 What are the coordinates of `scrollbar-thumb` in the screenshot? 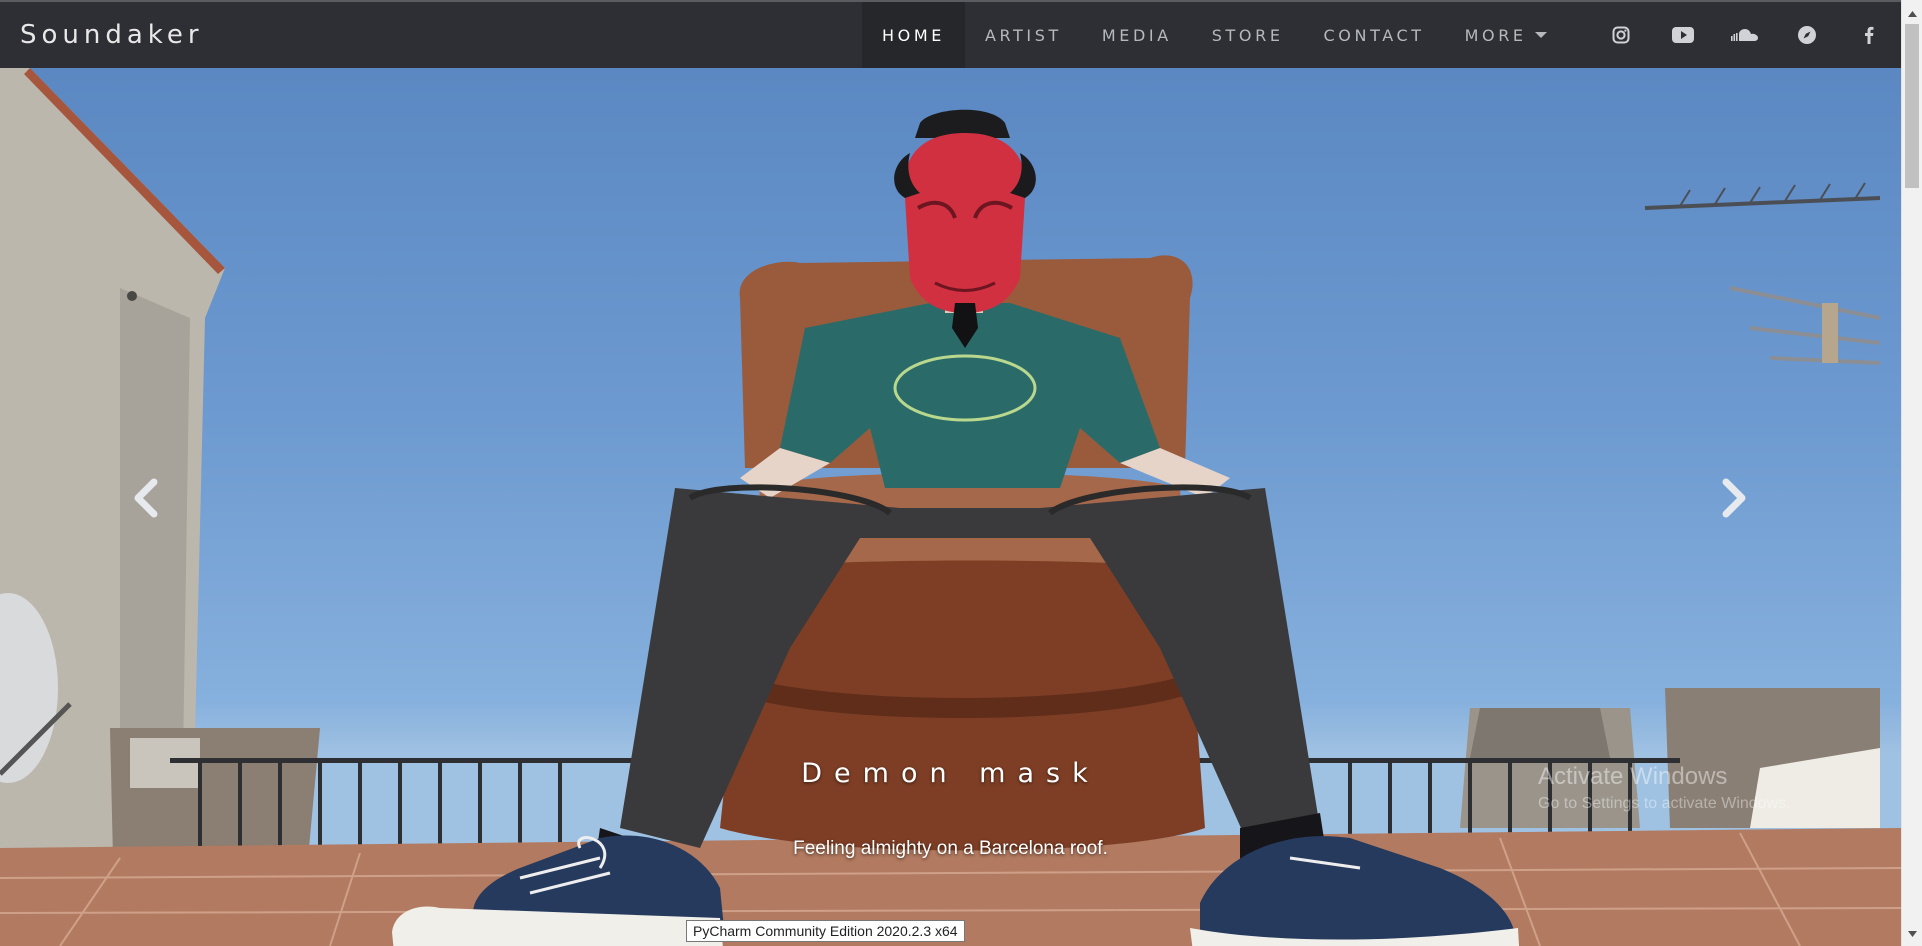 It's located at (1912, 106).